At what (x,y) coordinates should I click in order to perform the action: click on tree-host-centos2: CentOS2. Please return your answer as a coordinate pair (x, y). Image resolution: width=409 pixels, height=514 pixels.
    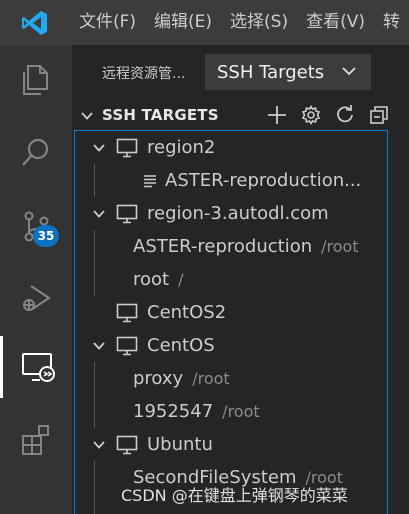
    Looking at the image, I should click on (170, 312).